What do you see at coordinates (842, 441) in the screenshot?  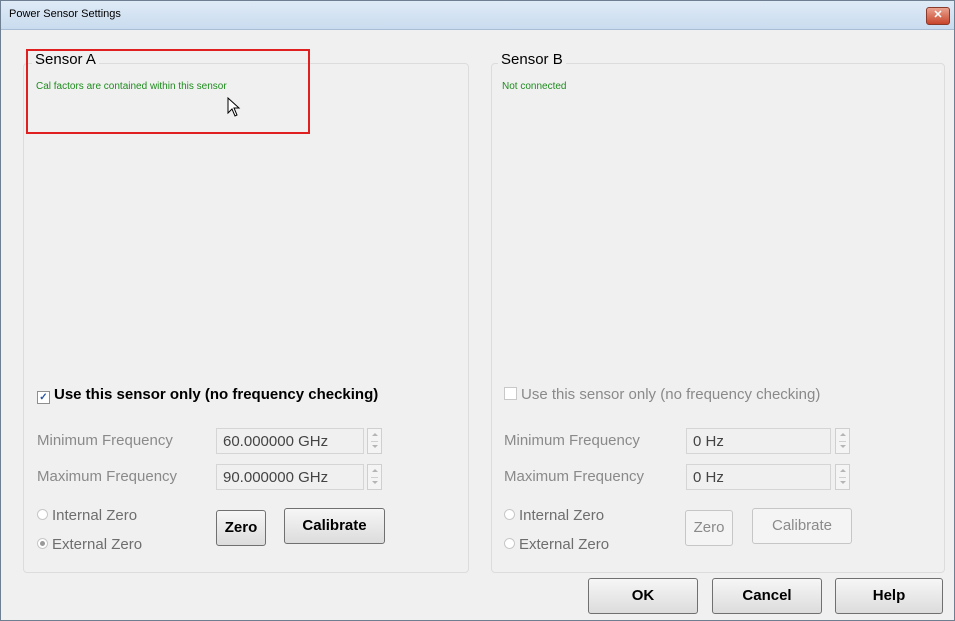 I see `sensor-b-min-freq-spinner` at bounding box center [842, 441].